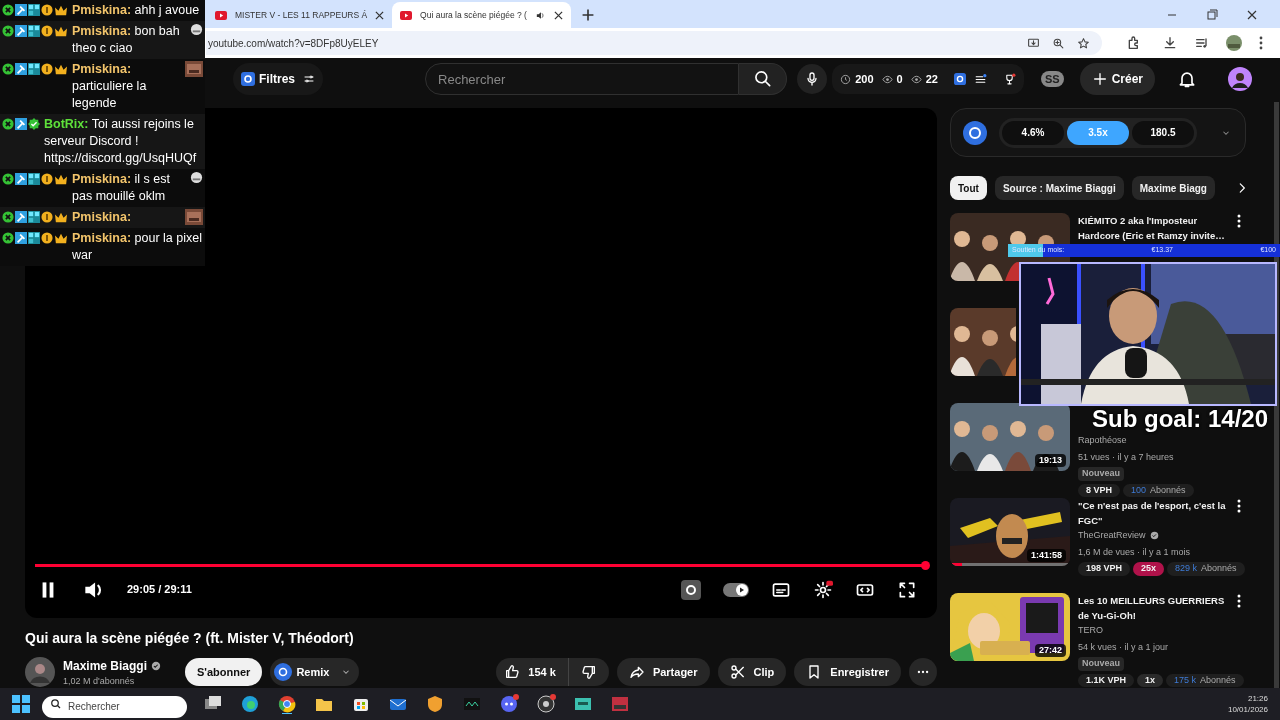  What do you see at coordinates (980, 79) in the screenshot?
I see `list-icon` at bounding box center [980, 79].